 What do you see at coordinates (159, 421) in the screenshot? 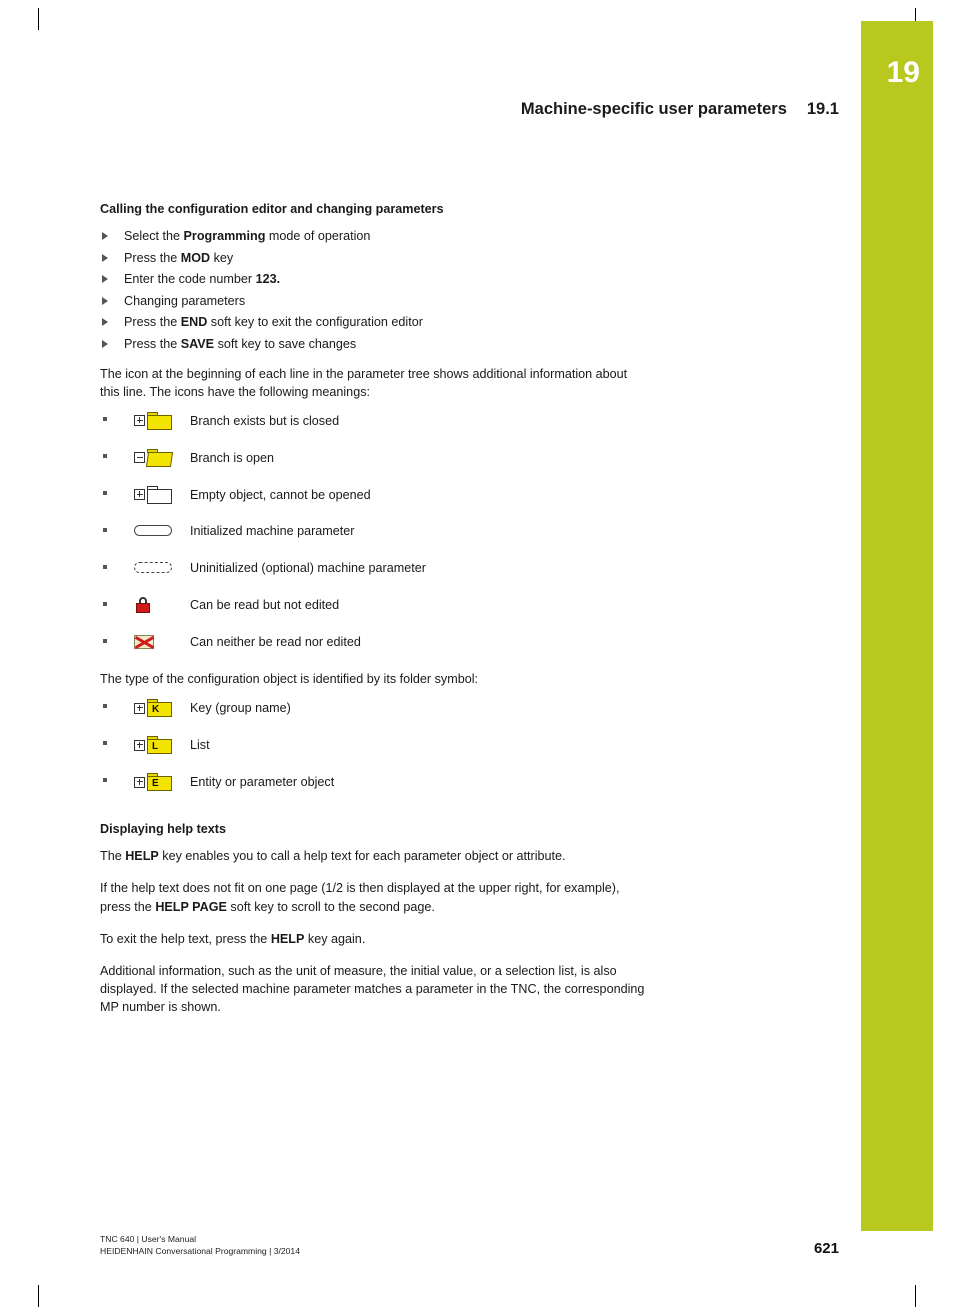
I see `folder-closed-plus-icon` at bounding box center [159, 421].